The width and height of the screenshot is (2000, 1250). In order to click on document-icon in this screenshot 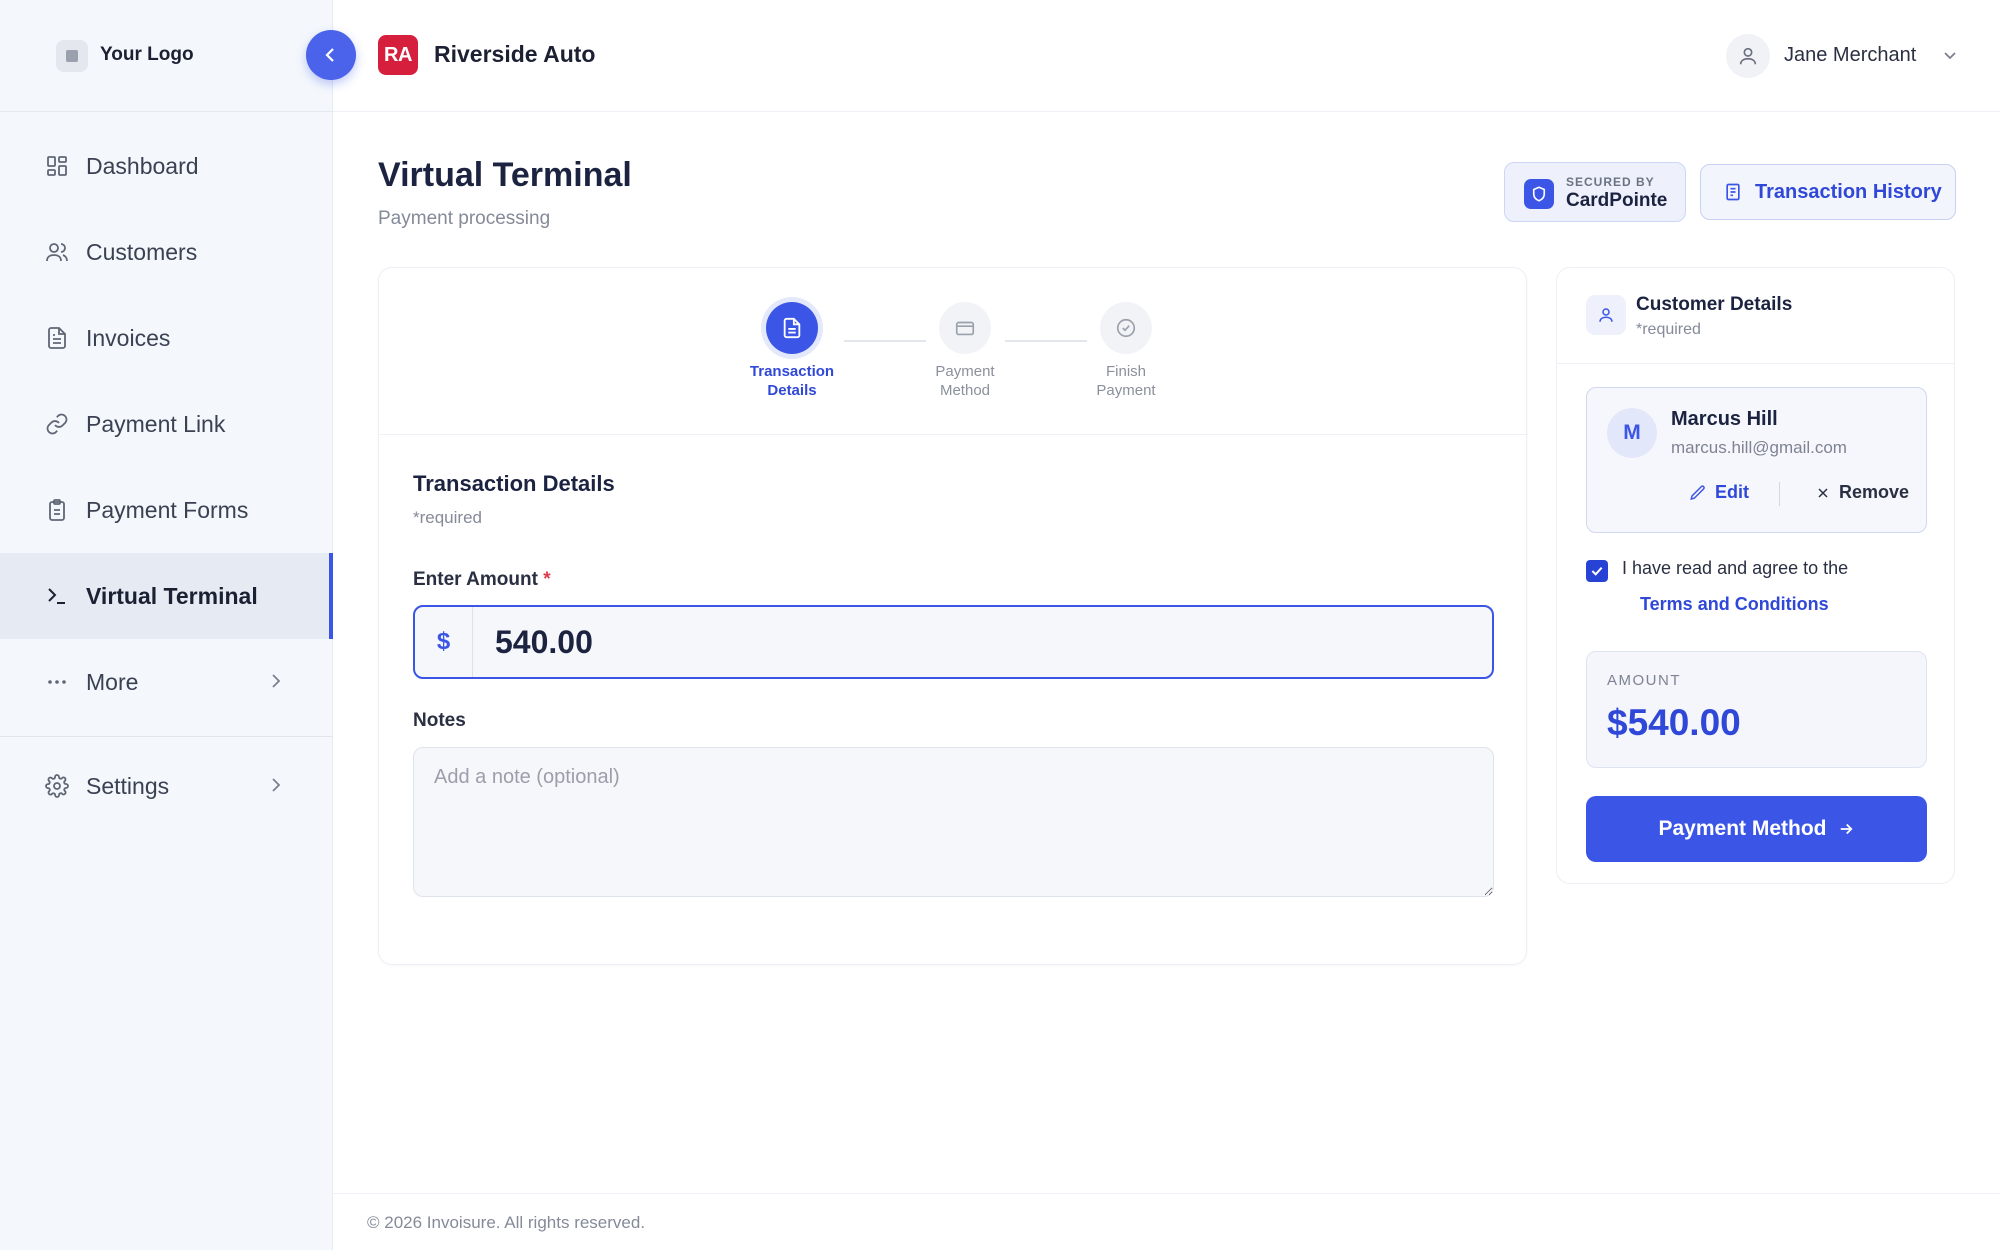, I will do `click(792, 328)`.